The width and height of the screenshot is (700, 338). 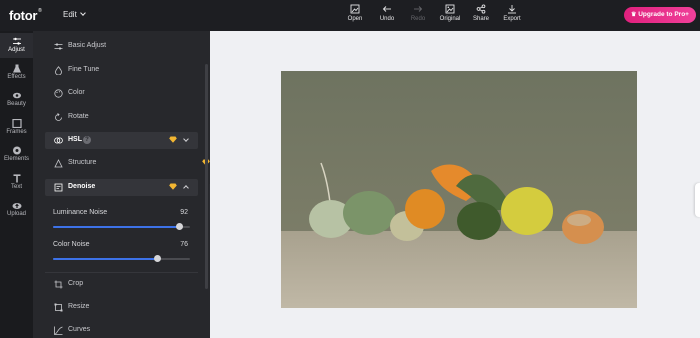 I want to click on shapes-icon, so click(x=16, y=150).